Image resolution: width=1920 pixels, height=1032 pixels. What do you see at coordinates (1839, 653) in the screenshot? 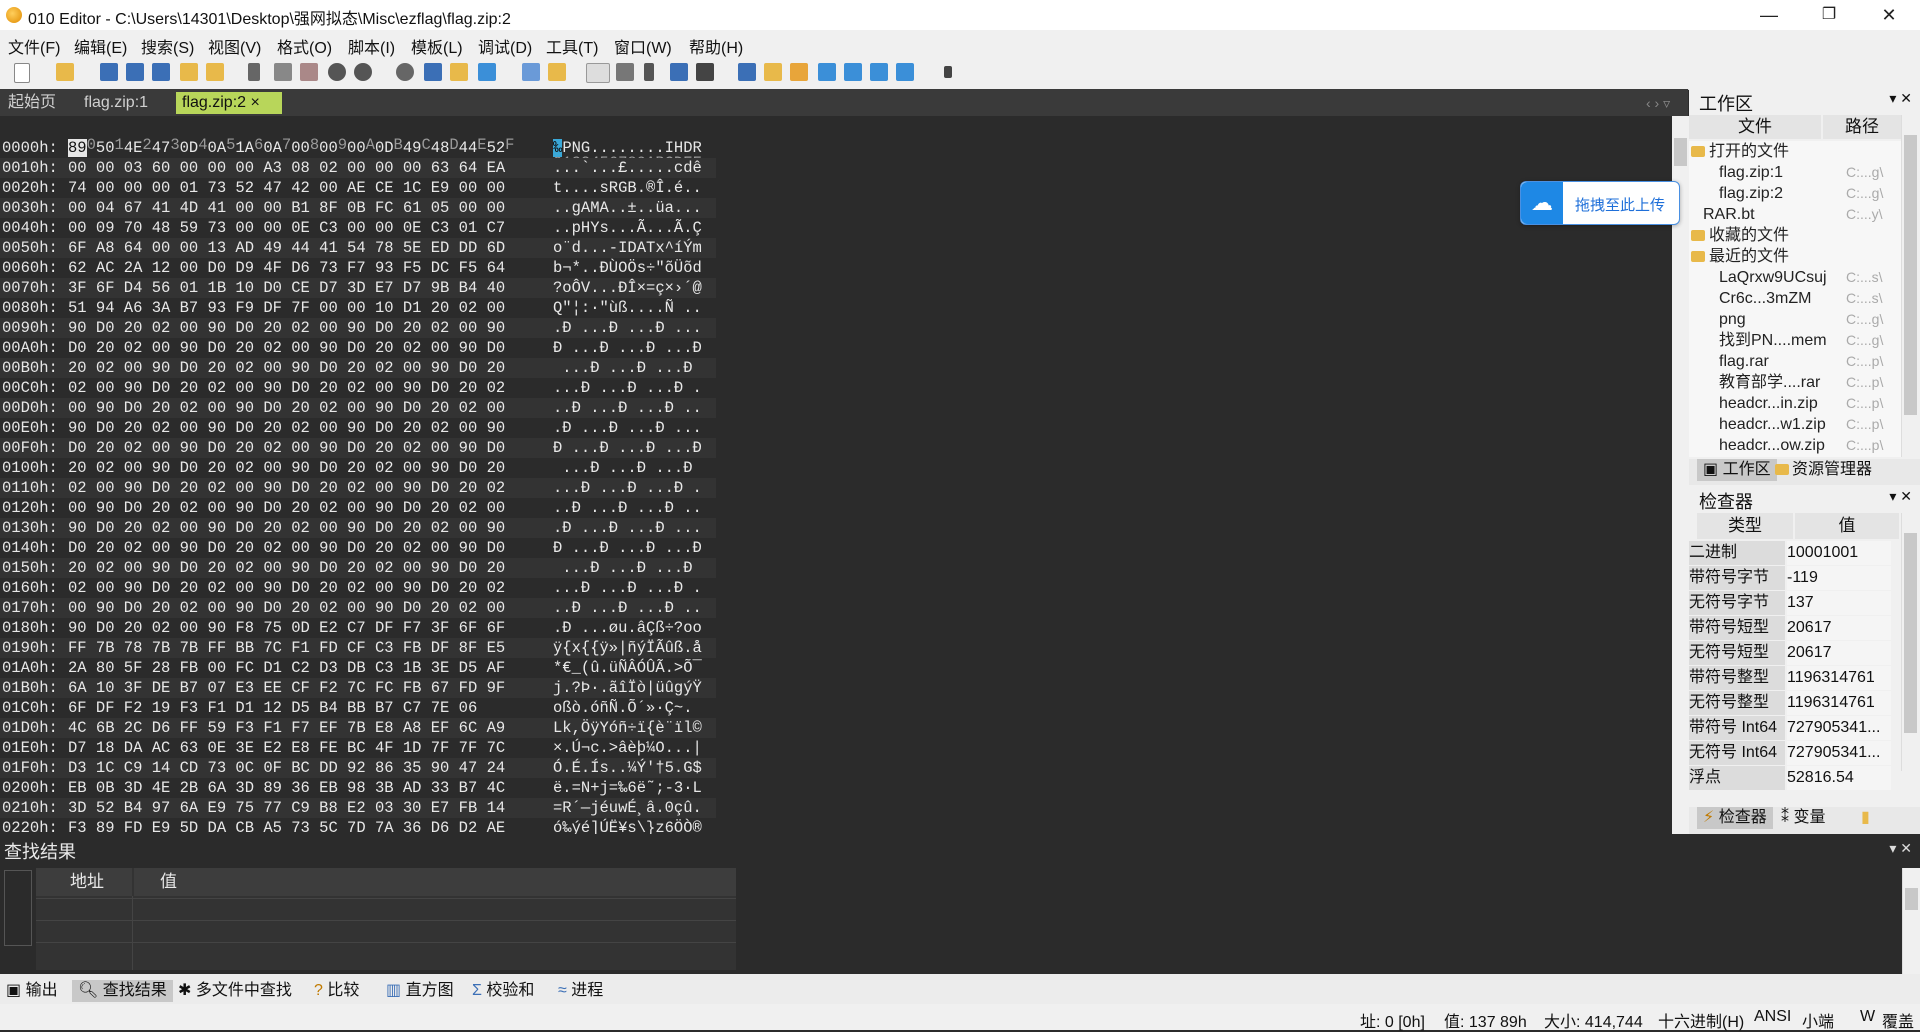
I see `inspector-value: 20617` at bounding box center [1839, 653].